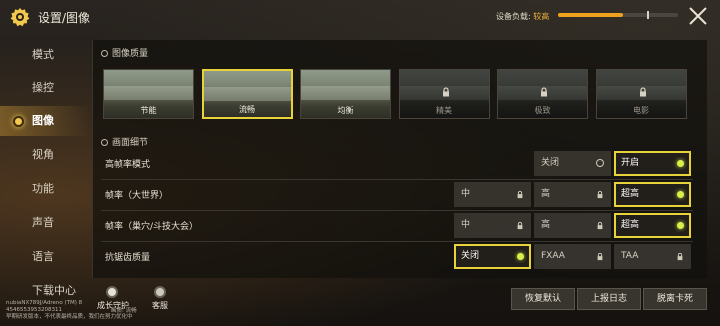 The image size is (720, 326). I want to click on details-section-label: 画面细节, so click(130, 143).